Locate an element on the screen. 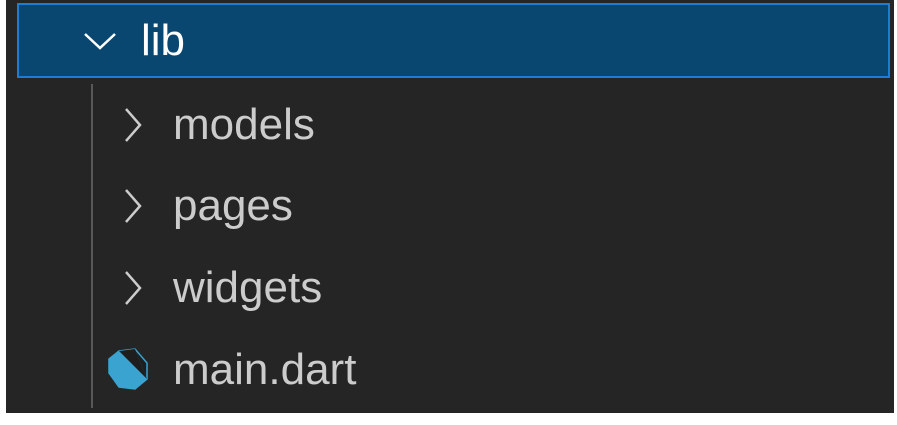 The height and width of the screenshot is (425, 897). folder-label: lib is located at coordinates (163, 40).